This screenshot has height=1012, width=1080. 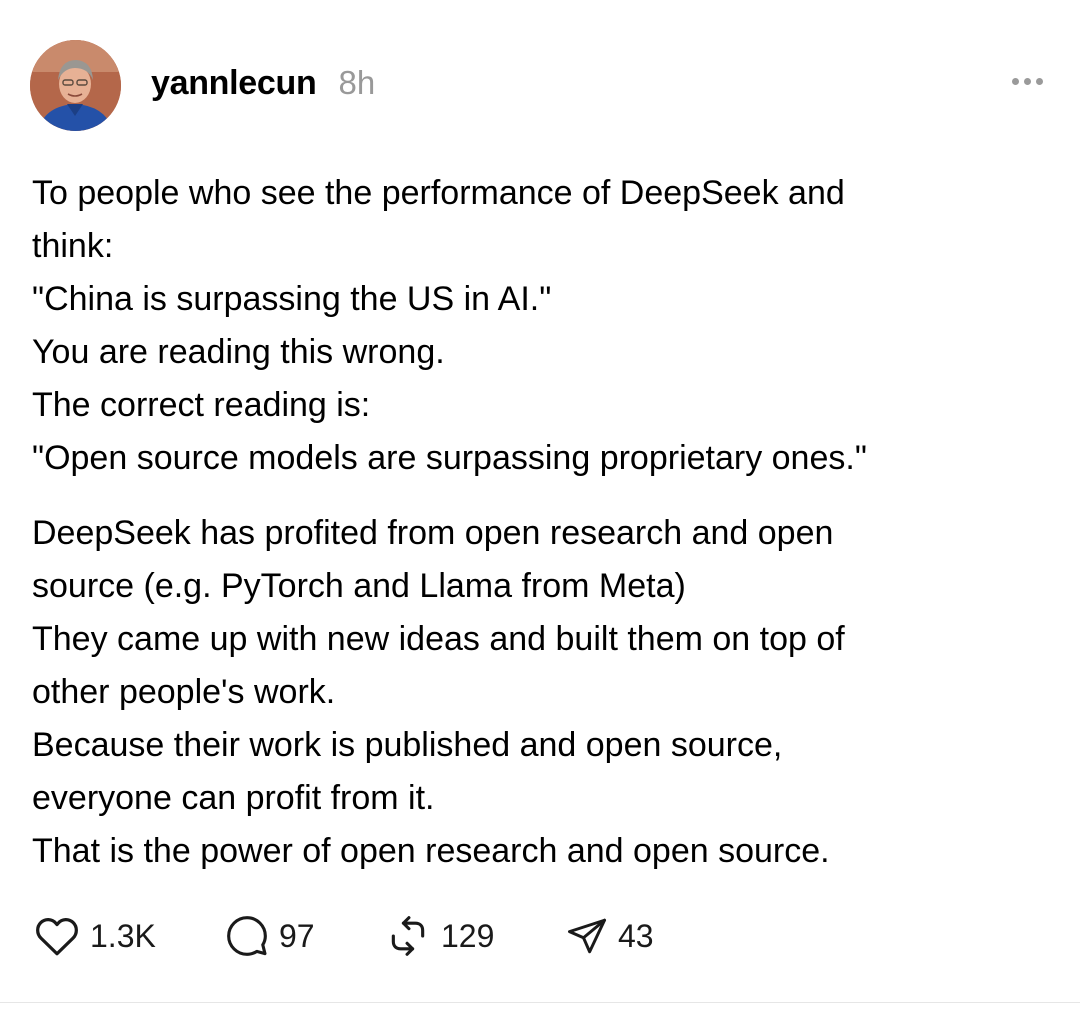 I want to click on more-dots-icon, so click(x=1027, y=81).